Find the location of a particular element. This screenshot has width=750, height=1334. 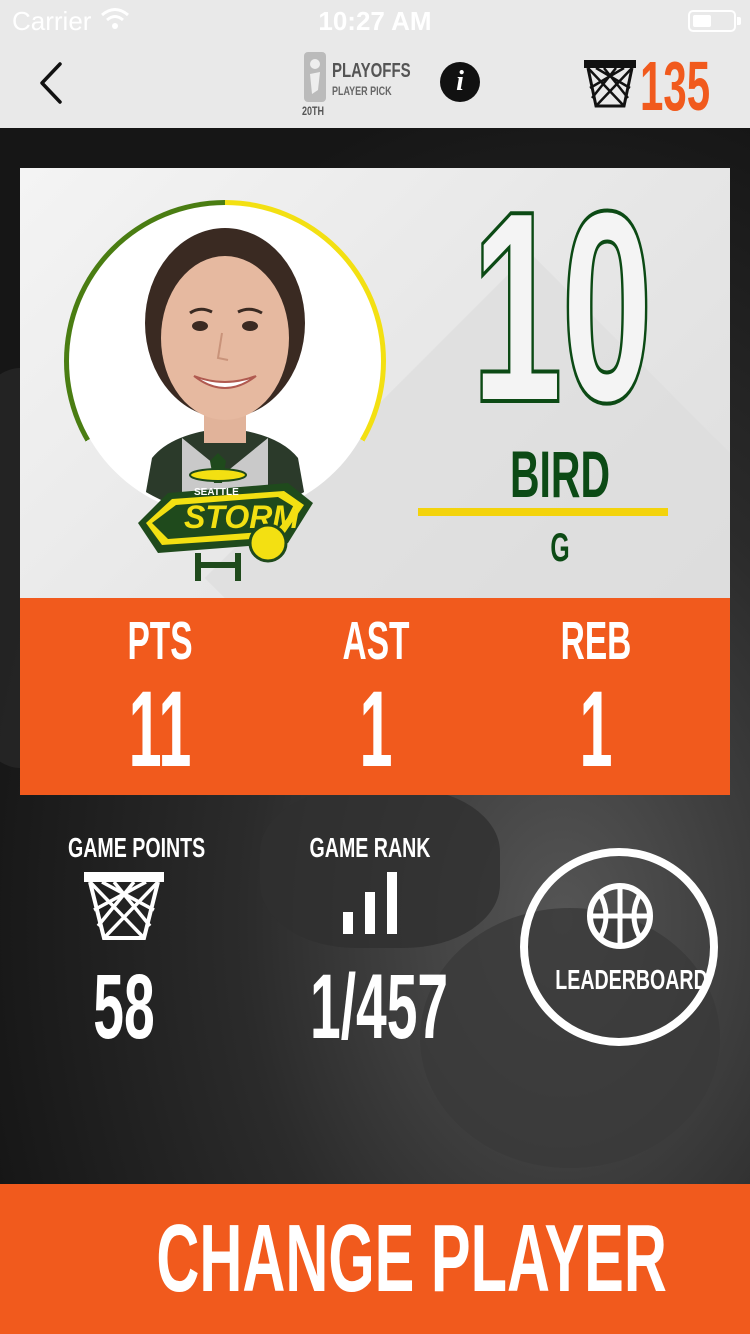

seattle-storm-logo: STORM SEATTLE is located at coordinates (225, 517).